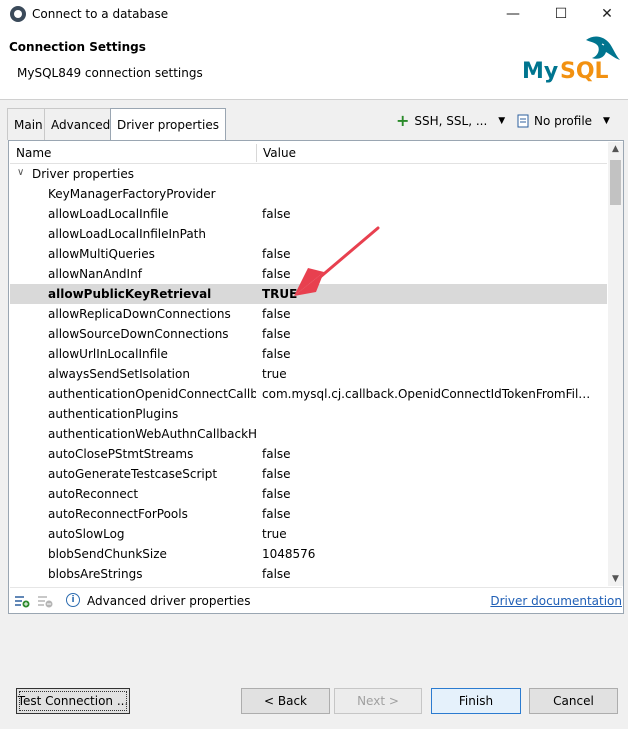 This screenshot has width=628, height=729. I want to click on property-name: allowMultiQueries, so click(101, 254).